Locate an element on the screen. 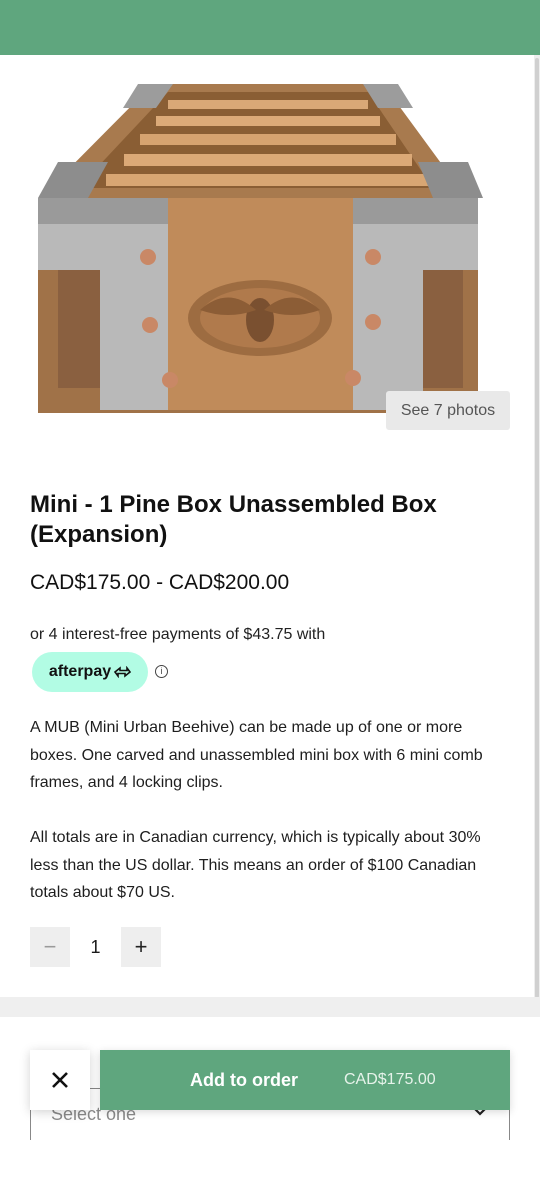 This screenshot has width=540, height=1200. close-icon is located at coordinates (60, 1080).